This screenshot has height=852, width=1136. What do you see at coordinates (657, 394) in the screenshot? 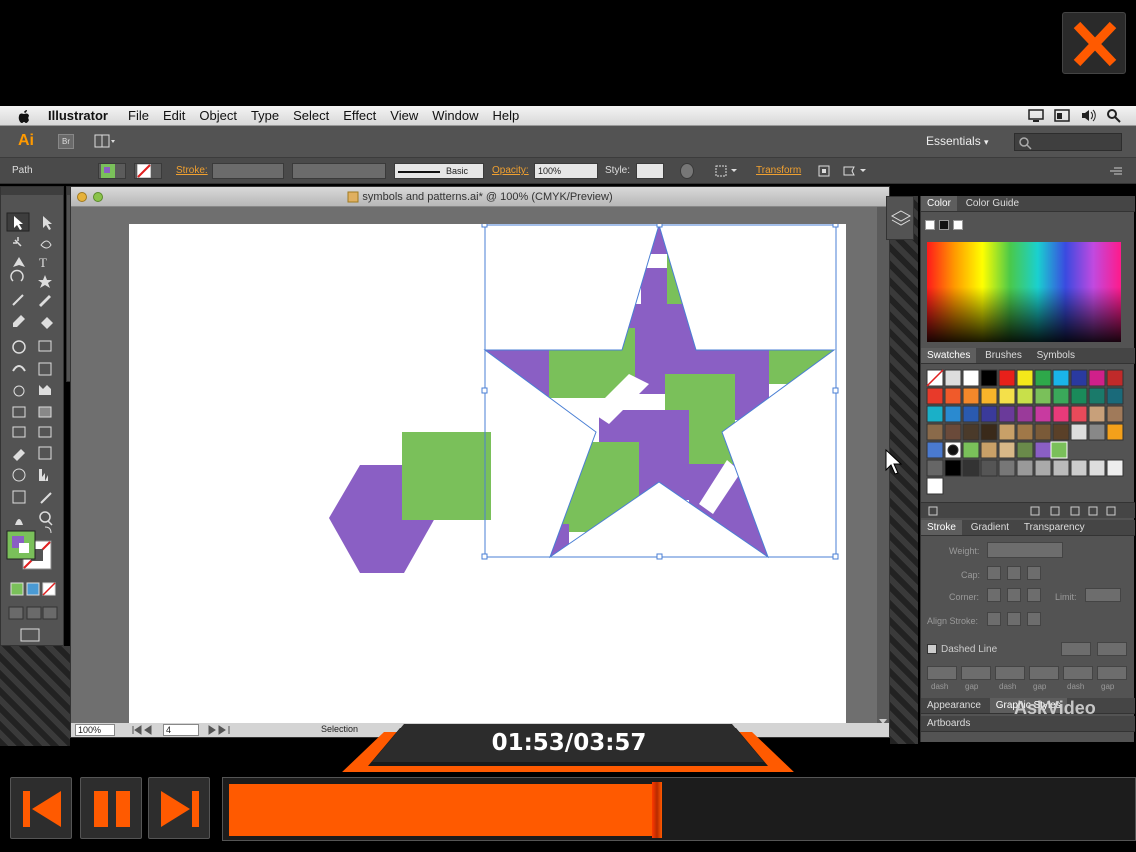
I see `star-pattern-shape` at bounding box center [657, 394].